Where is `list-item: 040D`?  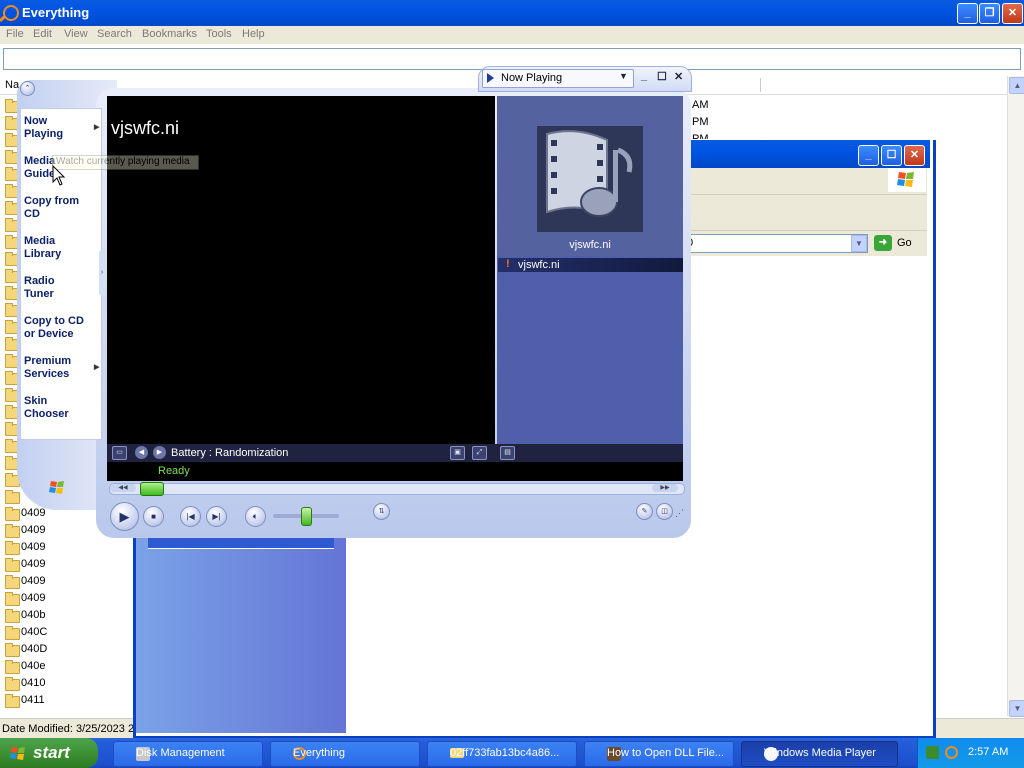 list-item: 040D is located at coordinates (34, 649).